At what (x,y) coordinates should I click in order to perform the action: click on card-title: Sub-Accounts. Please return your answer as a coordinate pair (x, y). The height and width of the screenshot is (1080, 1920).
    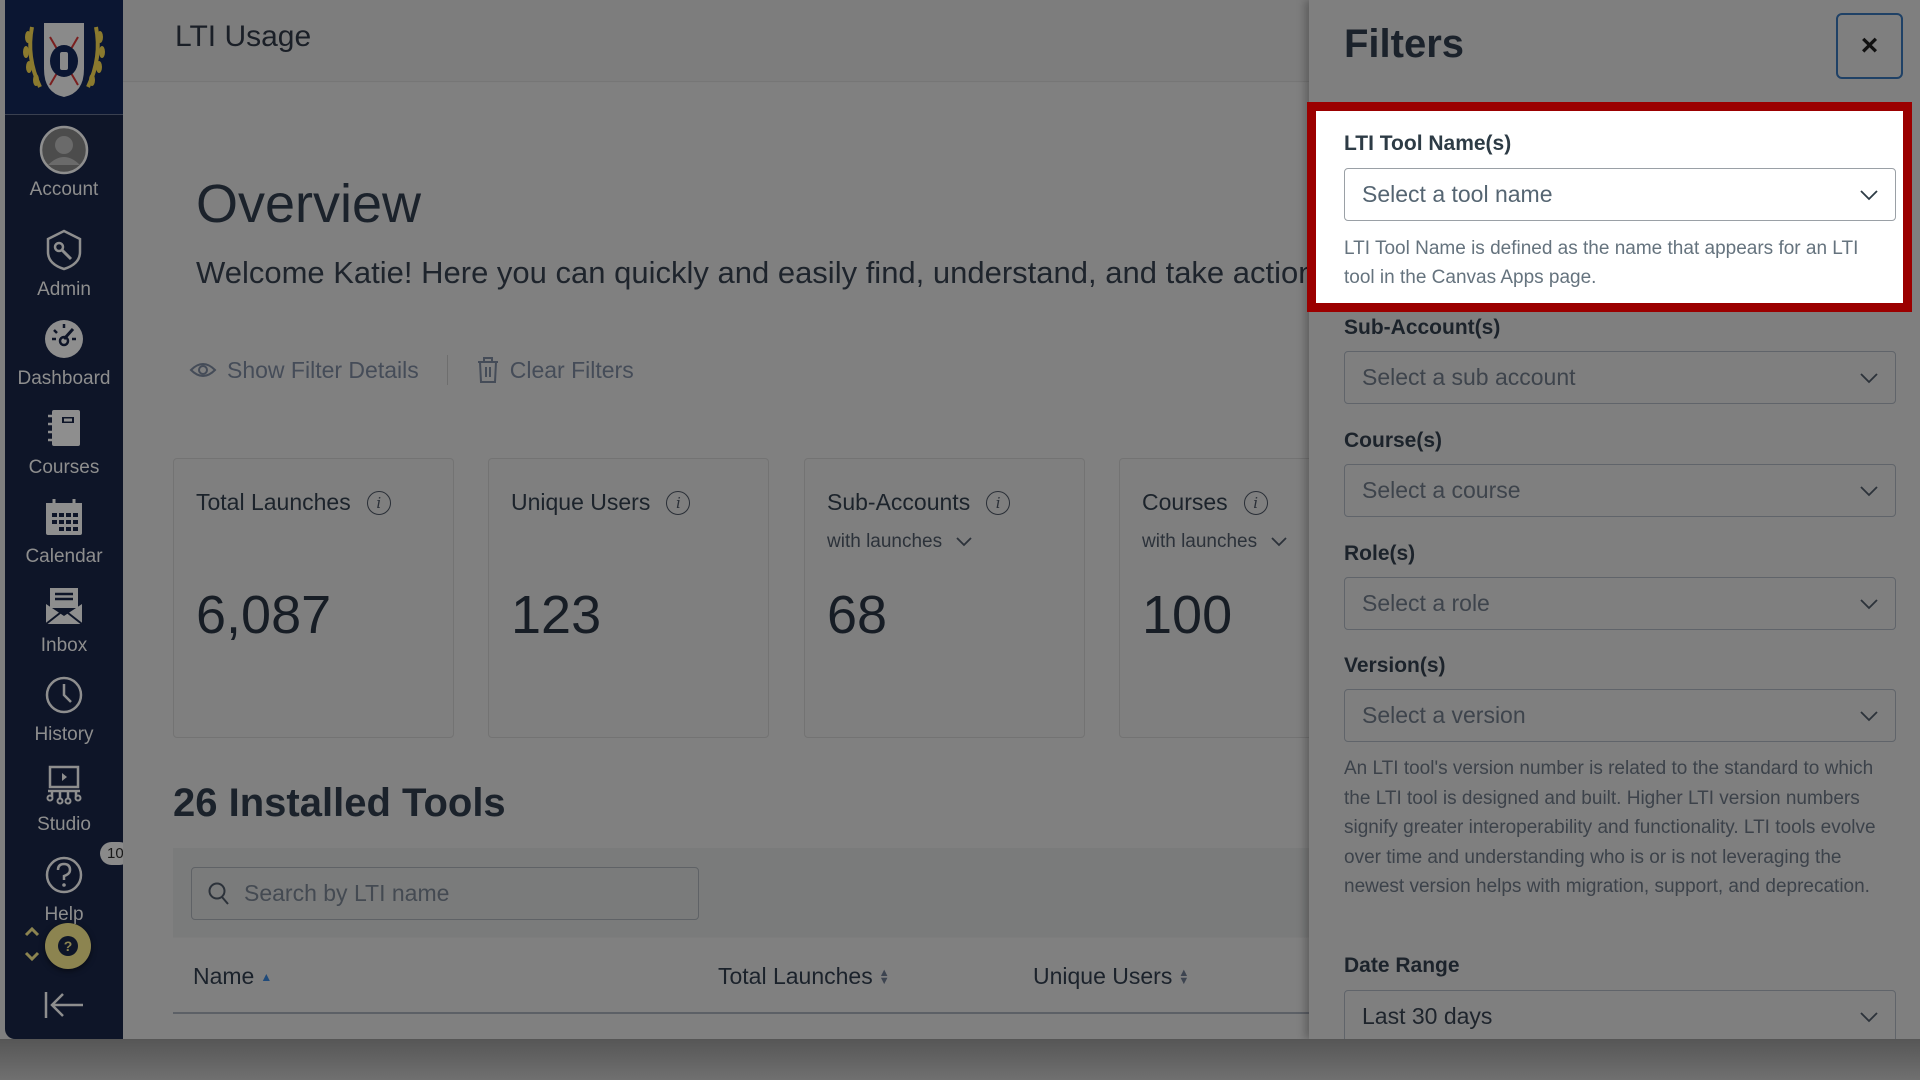
    Looking at the image, I should click on (899, 502).